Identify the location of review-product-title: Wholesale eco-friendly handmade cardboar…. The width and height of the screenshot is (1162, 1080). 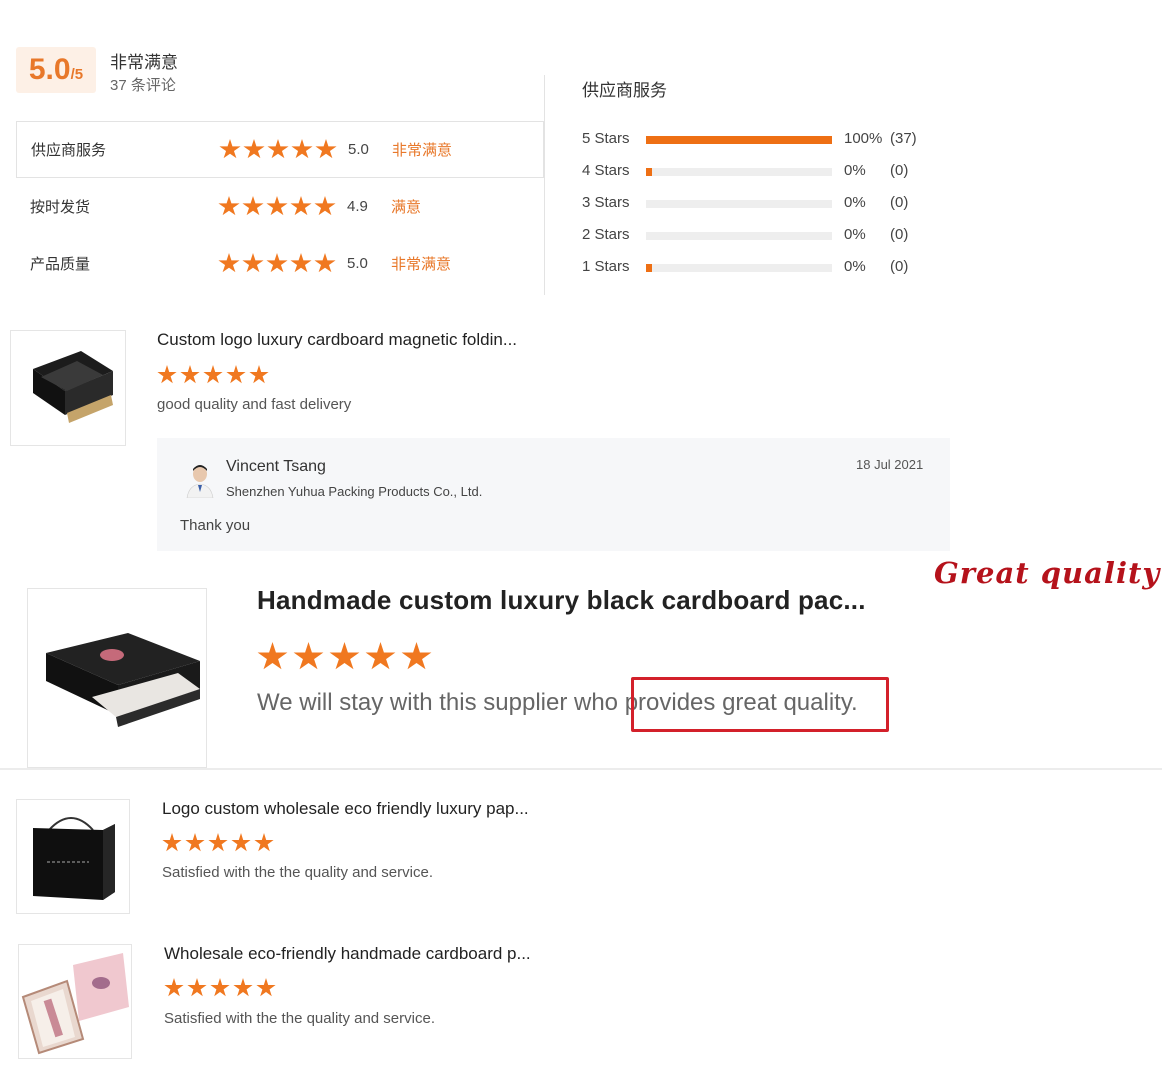
(347, 954).